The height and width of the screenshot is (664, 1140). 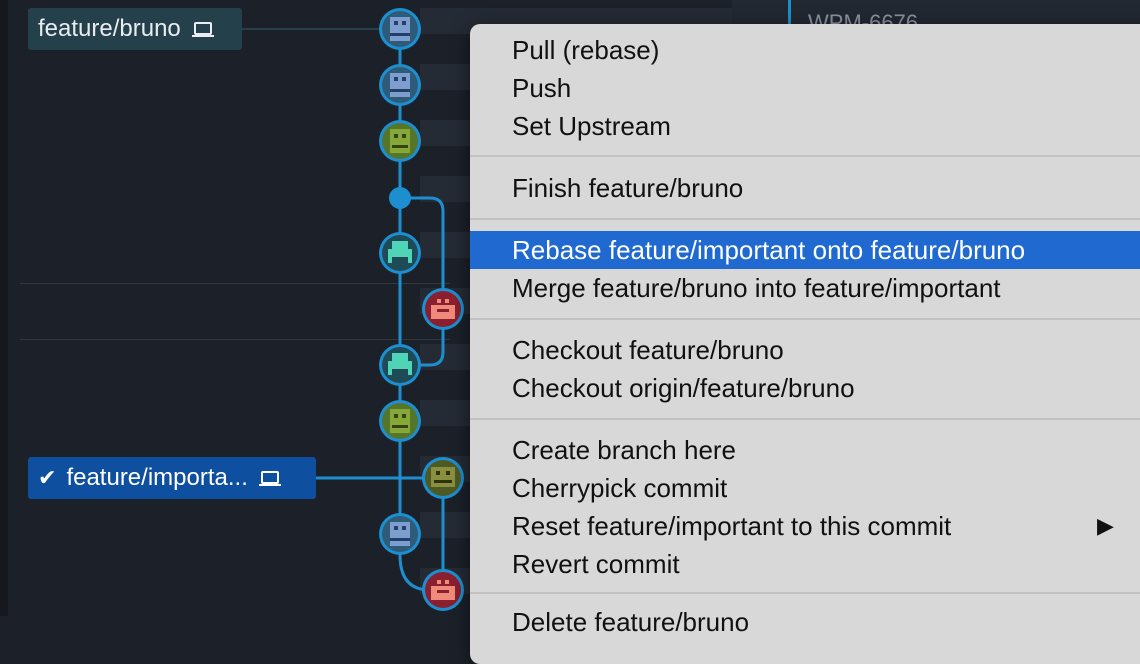 I want to click on menu-item-push: Push, so click(x=805, y=88).